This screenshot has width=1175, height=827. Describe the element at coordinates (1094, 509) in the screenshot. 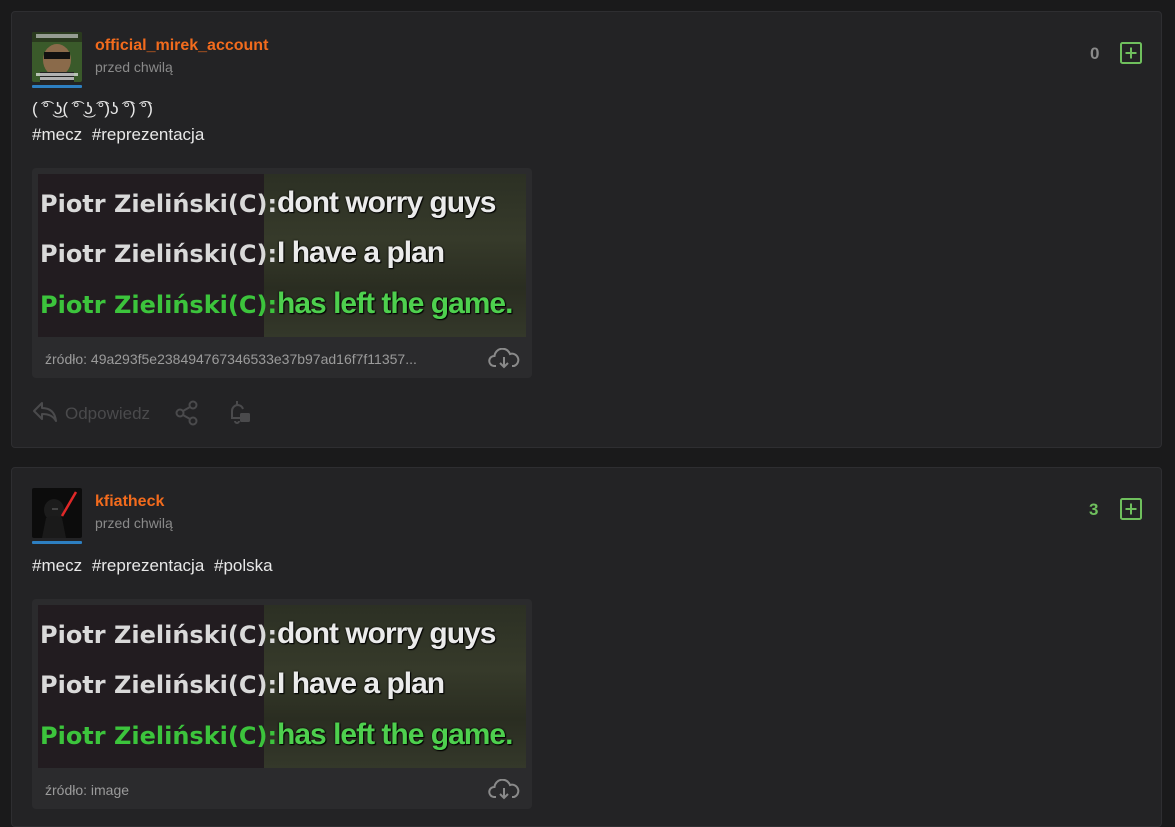

I see `vote-count: 3` at that location.